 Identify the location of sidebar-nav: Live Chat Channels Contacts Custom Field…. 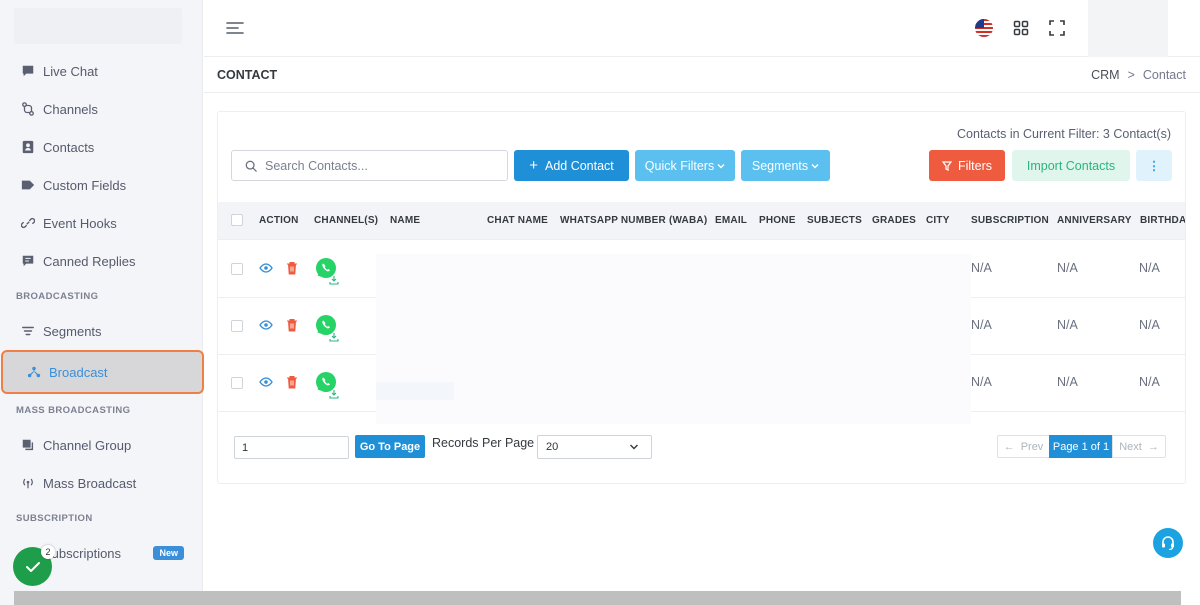
(102, 312).